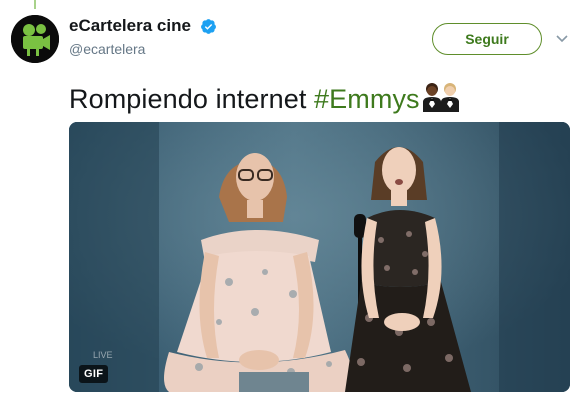 The width and height of the screenshot is (579, 403). Describe the element at coordinates (35, 4) in the screenshot. I see `thread-connector-line` at that location.